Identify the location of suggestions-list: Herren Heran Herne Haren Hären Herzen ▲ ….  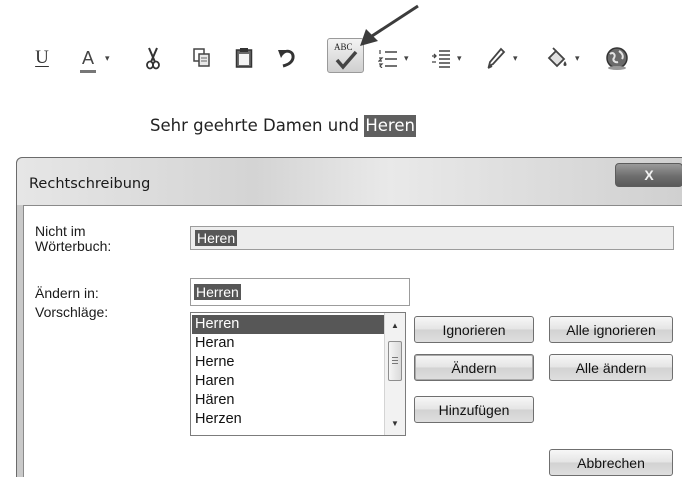
(298, 374).